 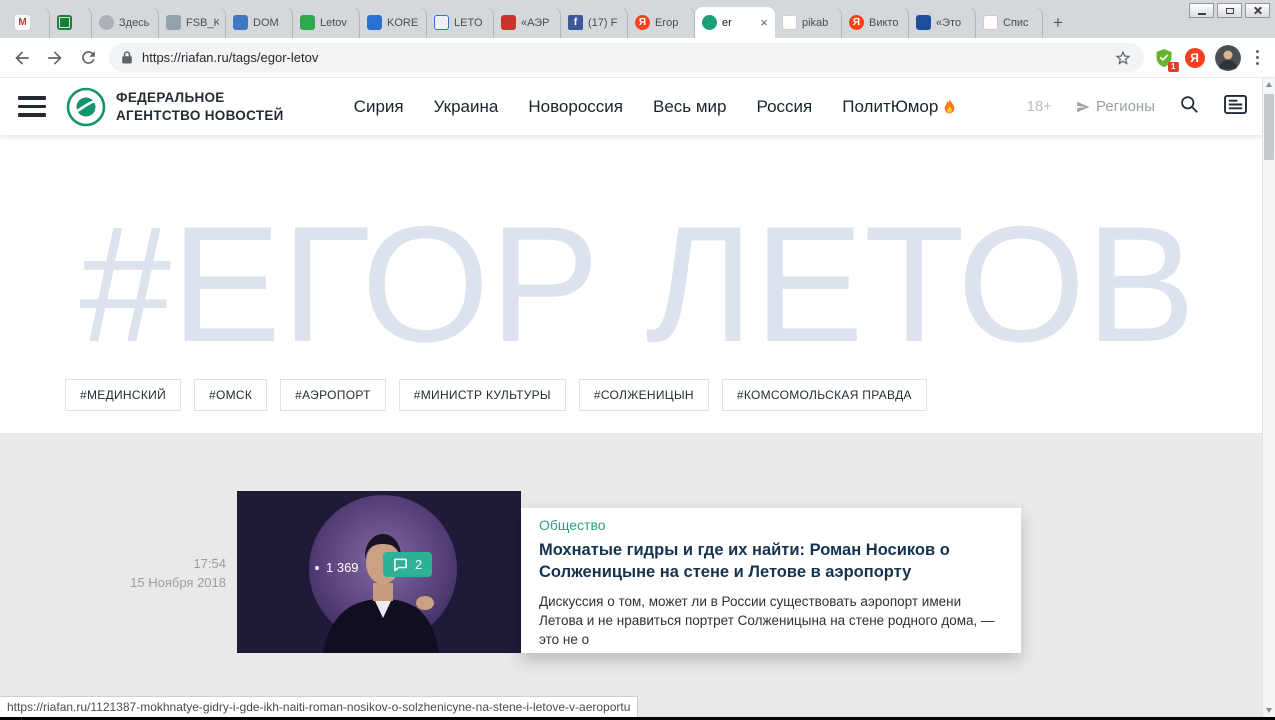 I want to click on tag-solzhenicyn: #СОЛЖЕНИЦЫН, so click(x=643, y=395).